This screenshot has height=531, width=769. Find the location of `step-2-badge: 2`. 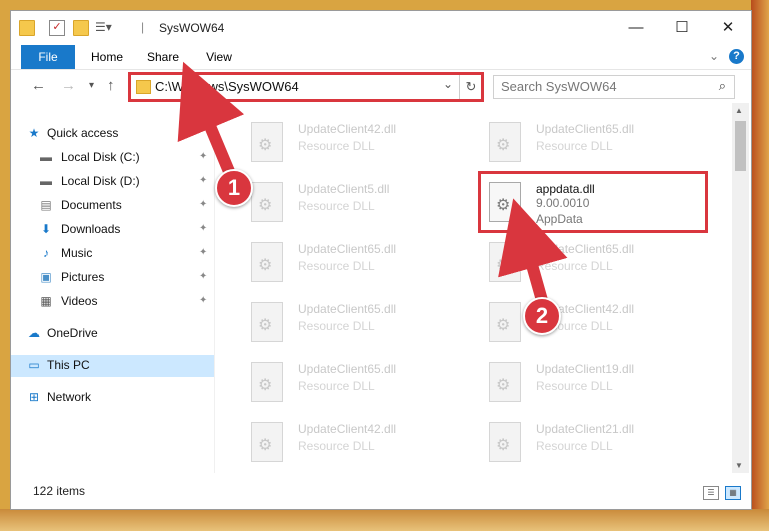

step-2-badge: 2 is located at coordinates (542, 316).